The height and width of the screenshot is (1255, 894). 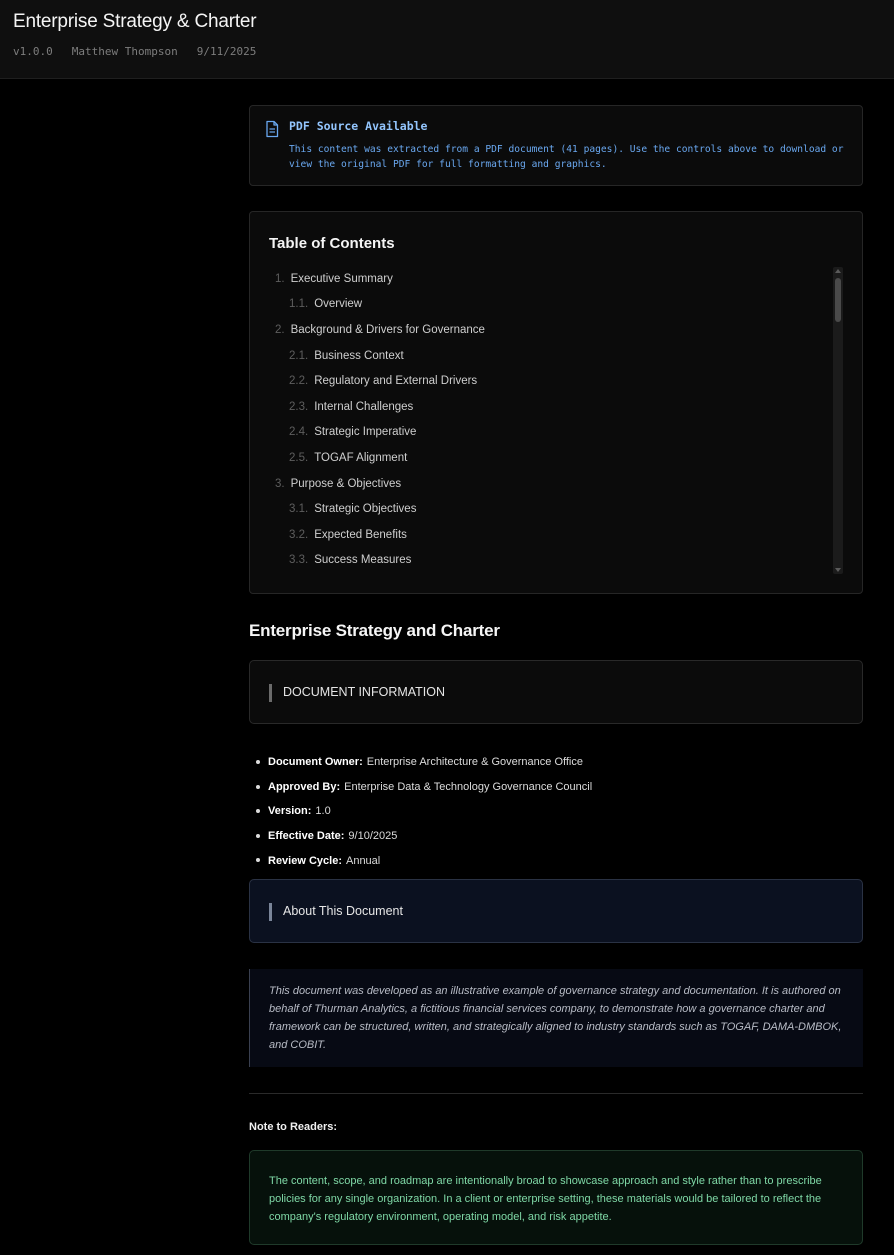 I want to click on toc-item-number: 2.3., so click(x=299, y=406).